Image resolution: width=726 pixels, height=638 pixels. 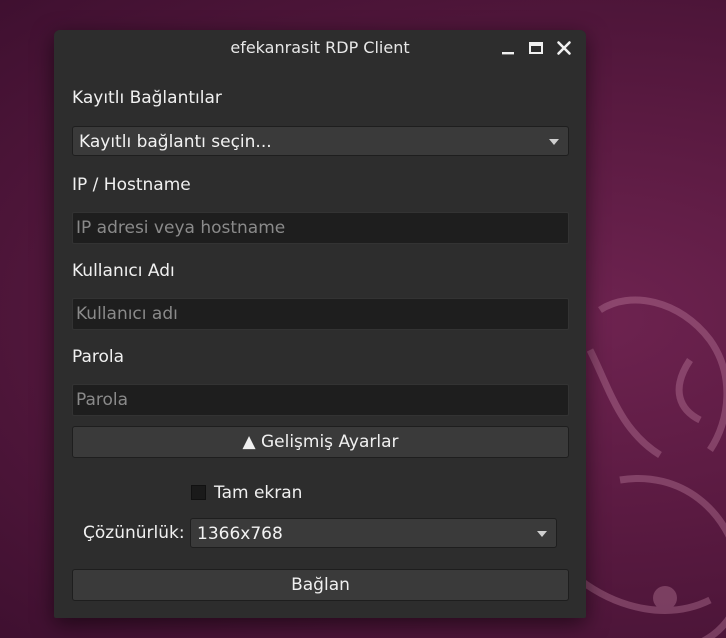 I want to click on titlebar: efekanrasit RDP Client, so click(x=320, y=48).